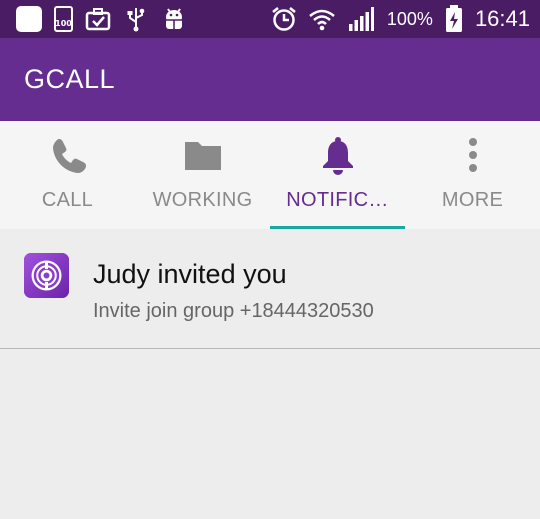 The image size is (540, 519). I want to click on android-debug-icon, so click(174, 18).